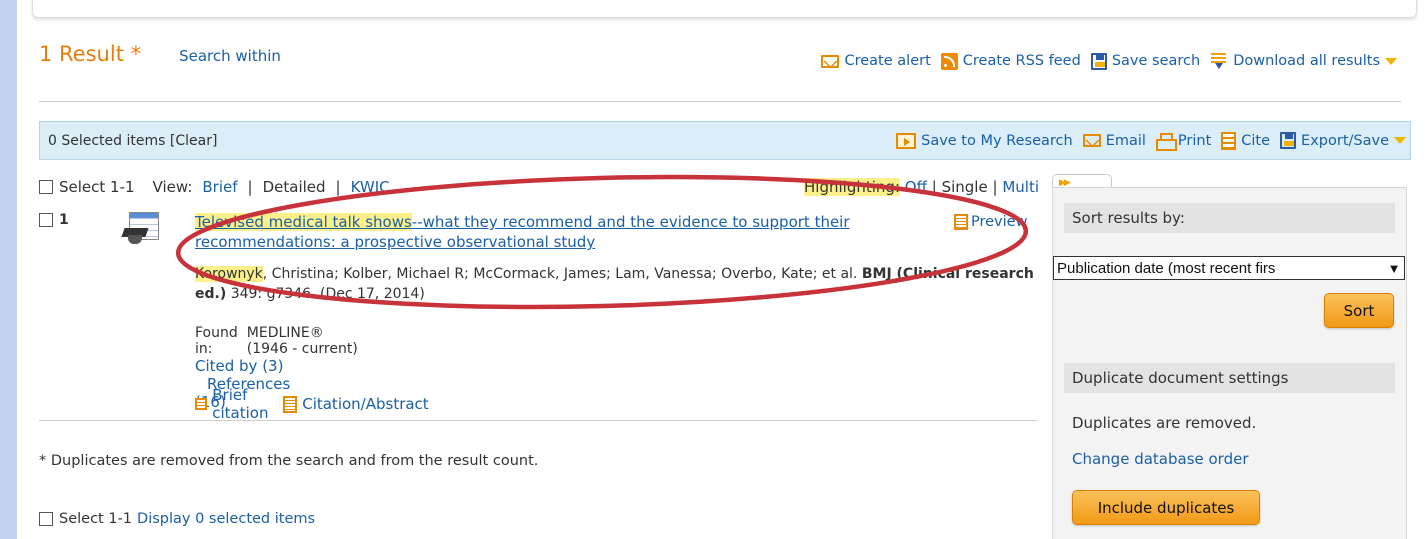 The width and height of the screenshot is (1425, 539). I want to click on found-in-label: Found in:, so click(216, 341).